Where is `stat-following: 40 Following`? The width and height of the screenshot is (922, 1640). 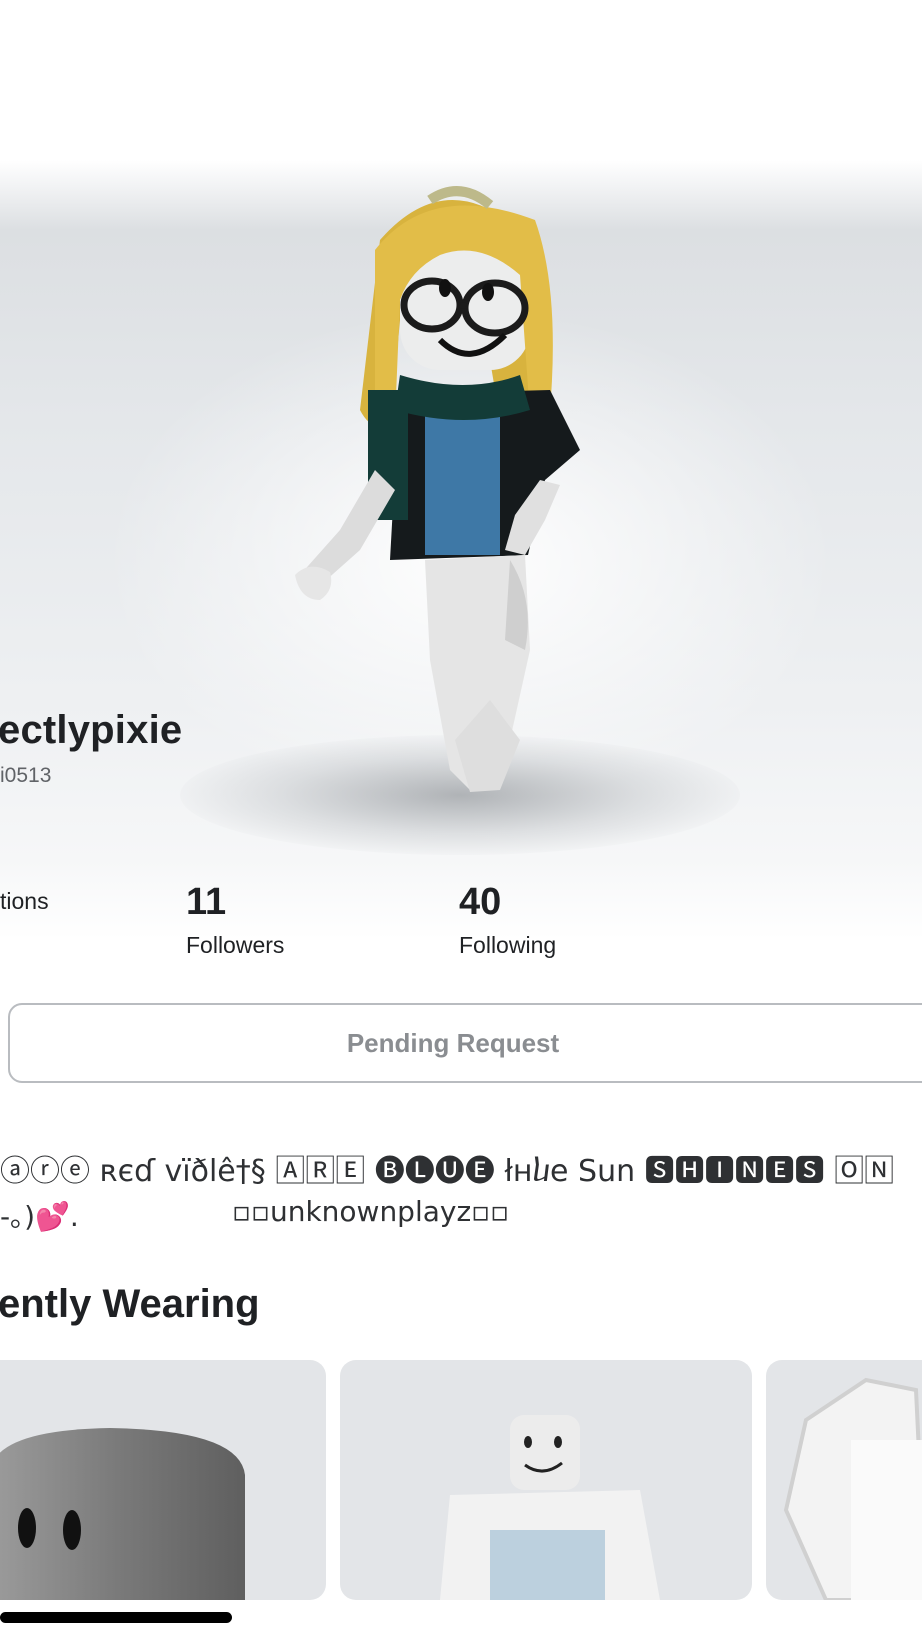 stat-following: 40 Following is located at coordinates (507, 920).